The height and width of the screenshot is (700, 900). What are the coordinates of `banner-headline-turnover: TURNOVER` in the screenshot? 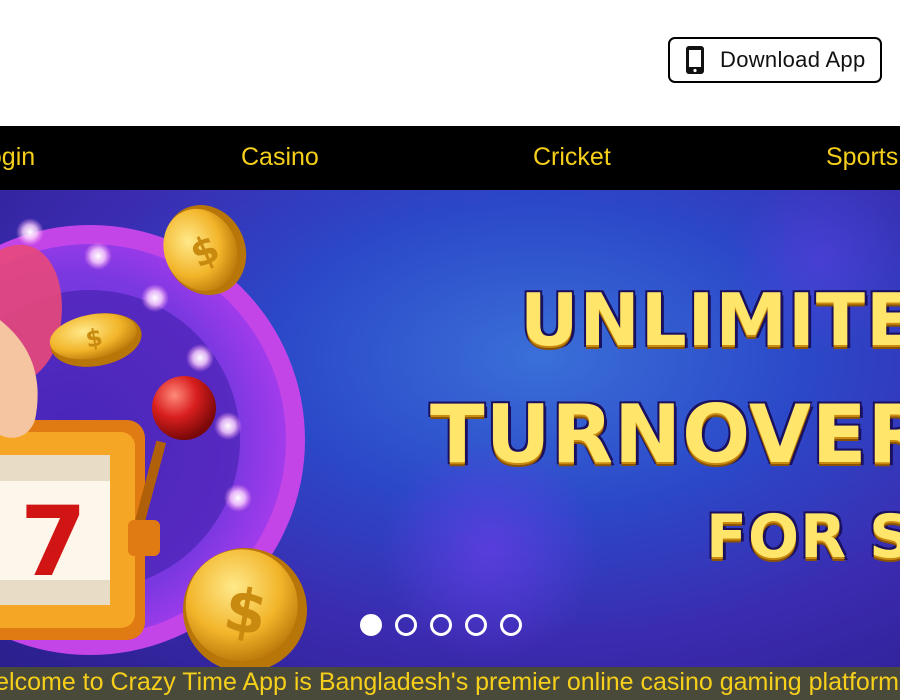 It's located at (665, 434).